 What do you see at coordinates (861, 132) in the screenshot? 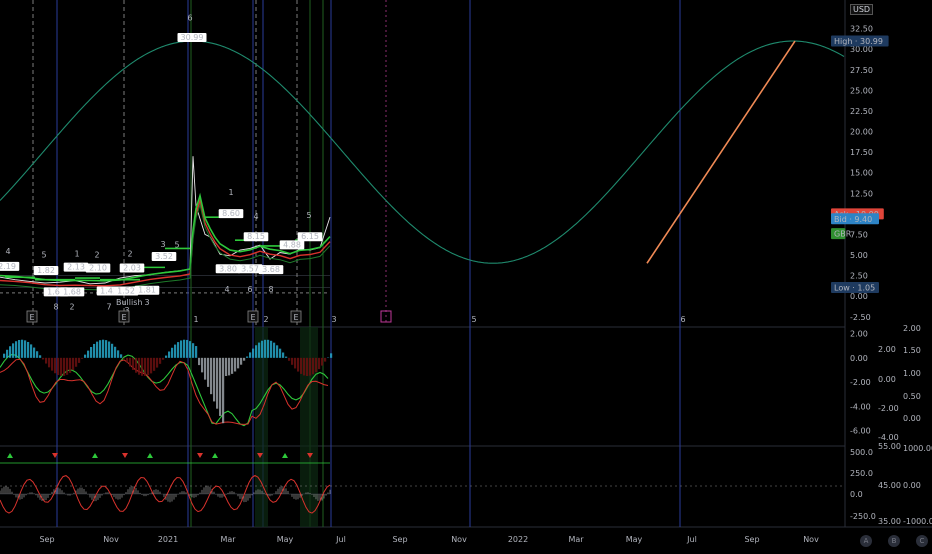
I see `price-axis-tick: 20.00` at bounding box center [861, 132].